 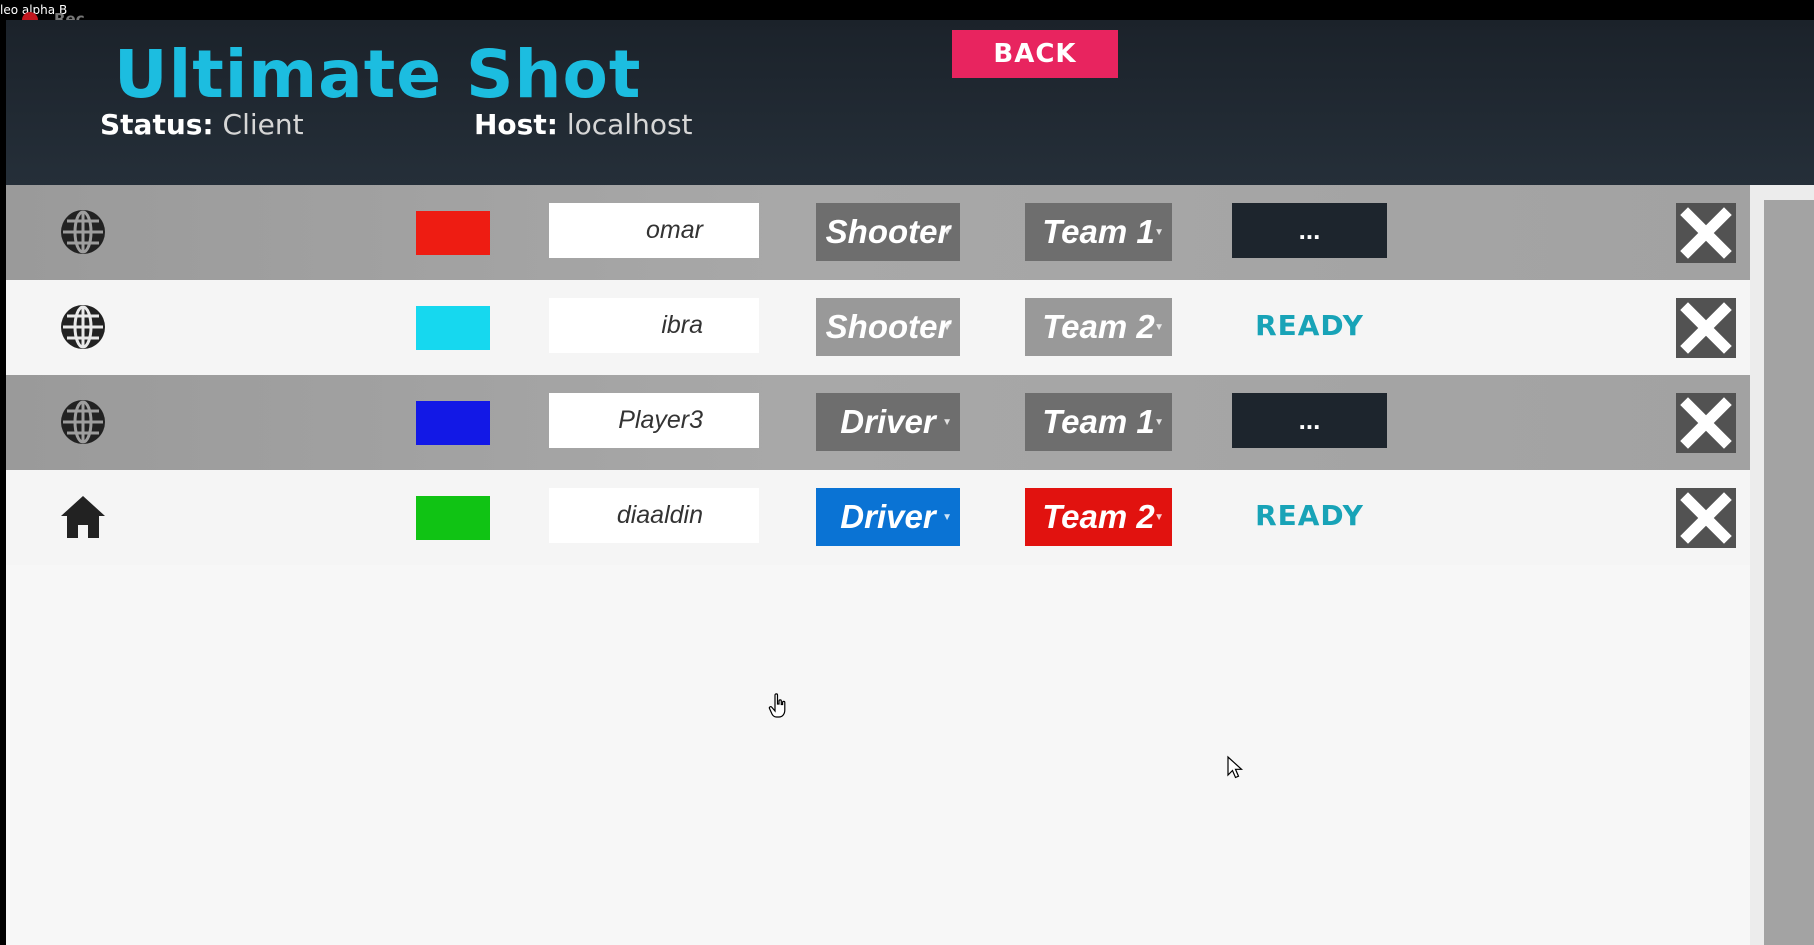 What do you see at coordinates (378, 74) in the screenshot?
I see `game-title: Ultimate Shot` at bounding box center [378, 74].